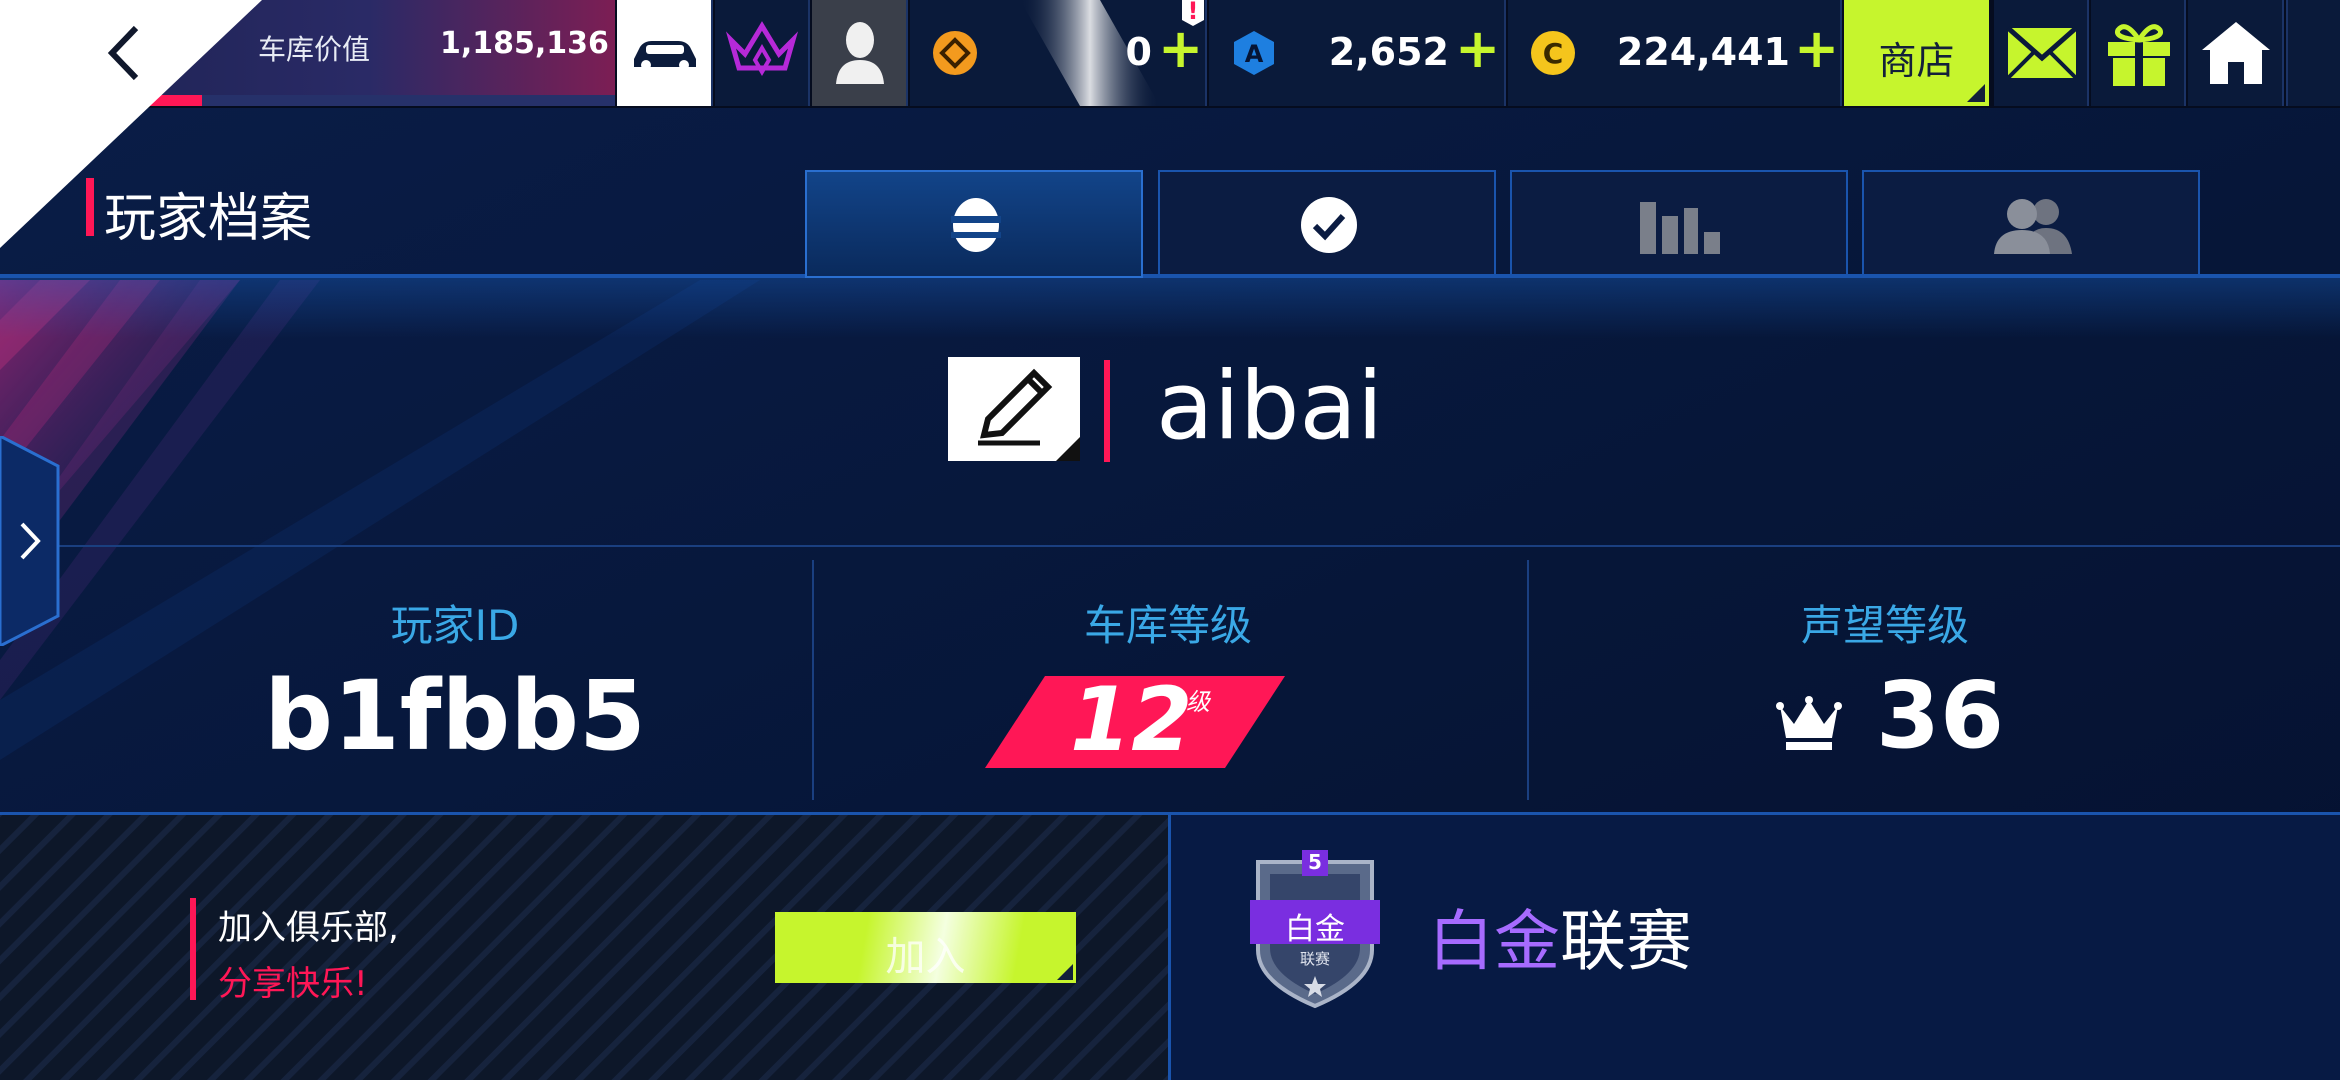 Image resolution: width=2340 pixels, height=1080 pixels. Describe the element at coordinates (1167, 625) in the screenshot. I see `garage-level-label: 车库等级` at that location.